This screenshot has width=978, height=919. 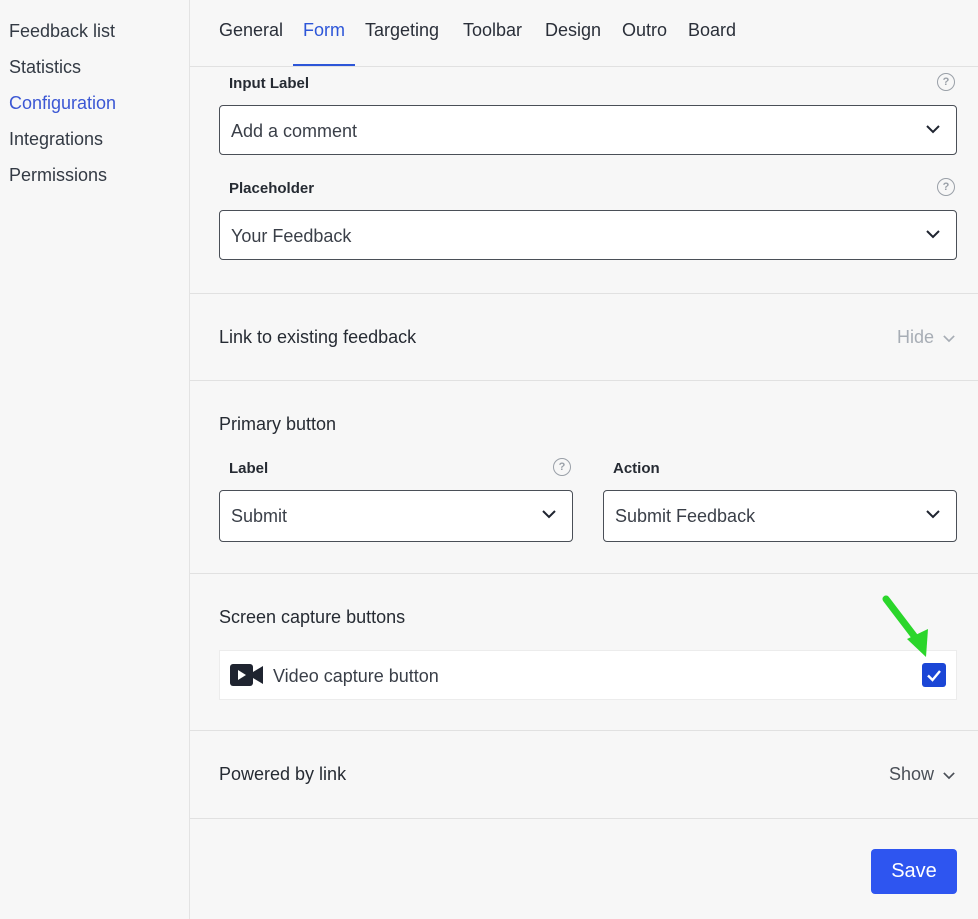 I want to click on video-capture-label: Video capture button, so click(x=356, y=676).